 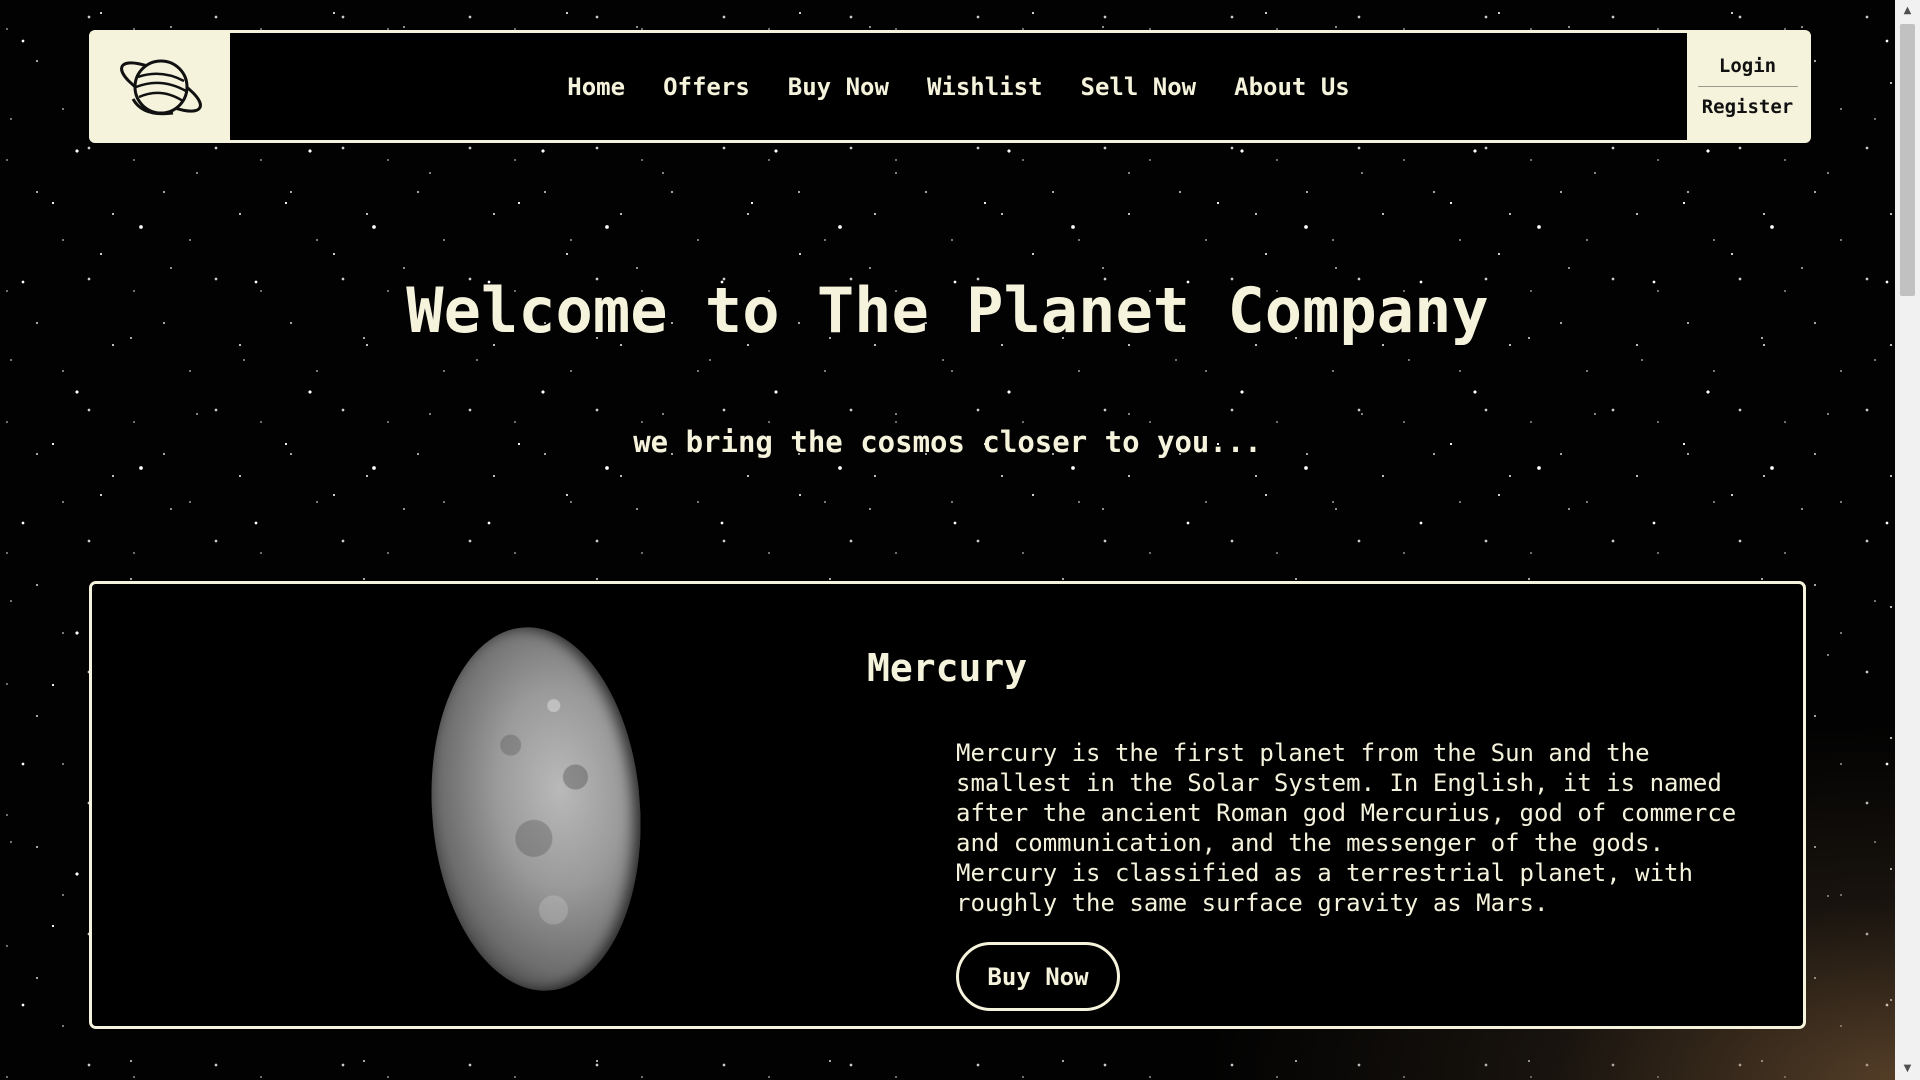 What do you see at coordinates (706, 87) in the screenshot?
I see `nav-offers: Offers` at bounding box center [706, 87].